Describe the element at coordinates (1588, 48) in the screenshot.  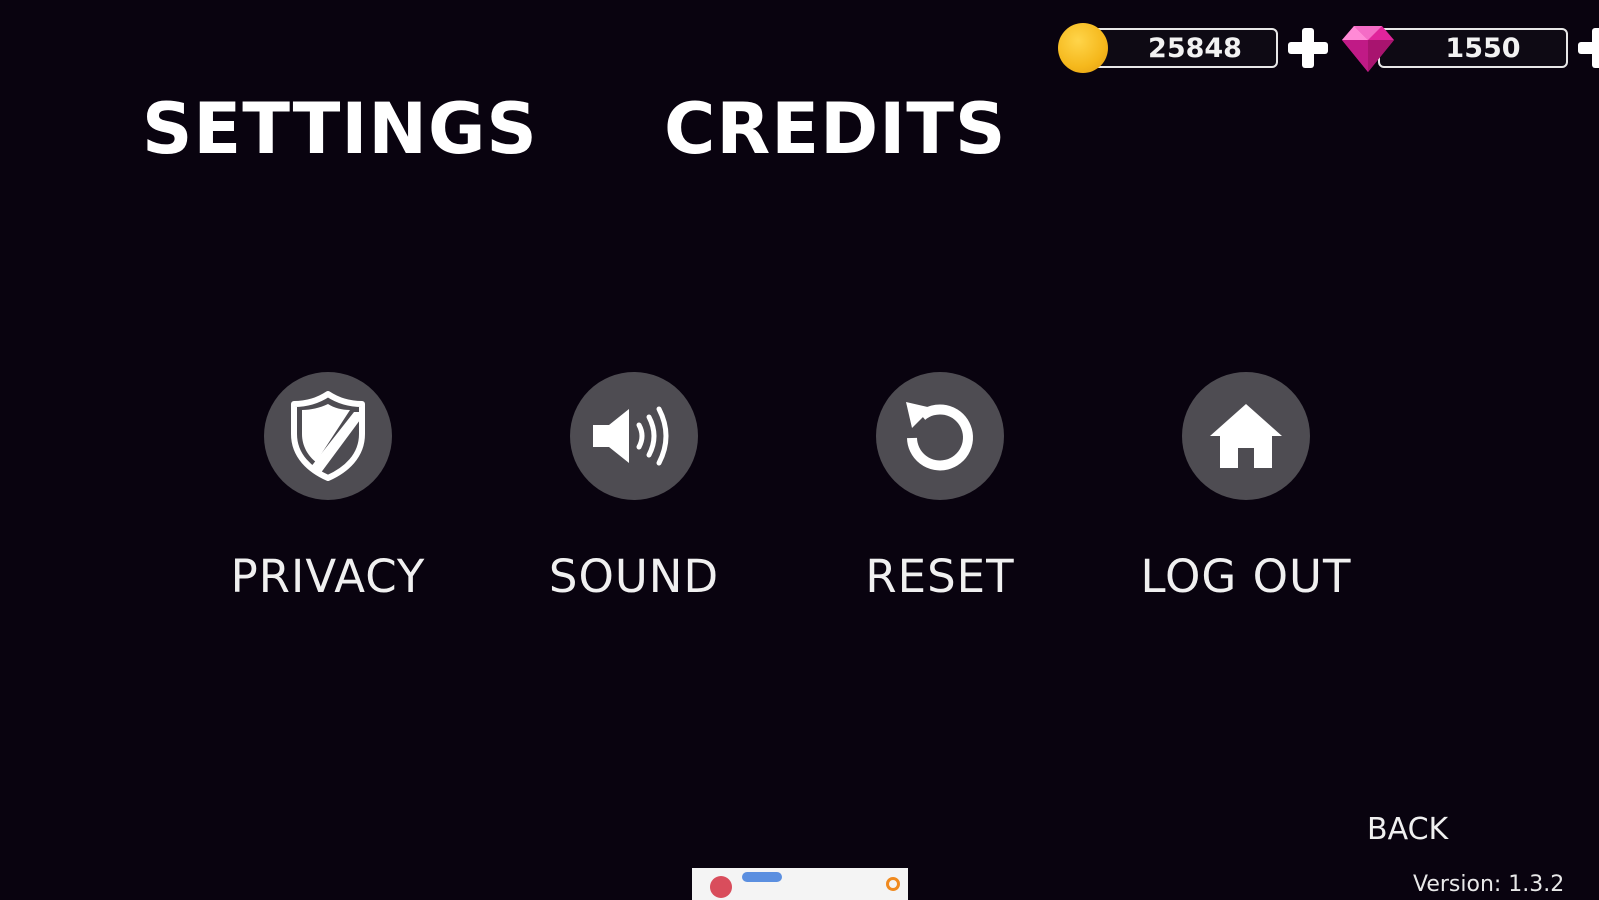
I see `add-gems-plus-icon` at that location.